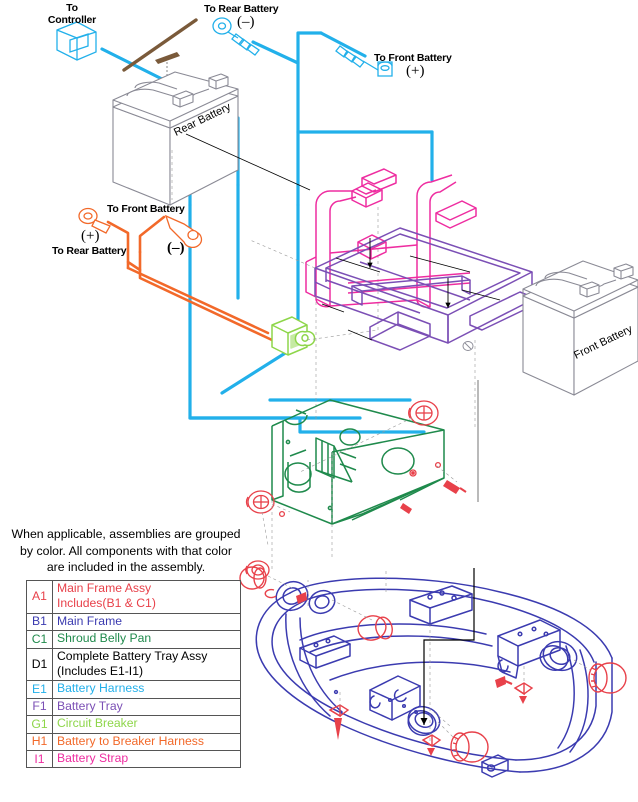  What do you see at coordinates (39, 724) in the screenshot?
I see `legend-row-code: G1` at bounding box center [39, 724].